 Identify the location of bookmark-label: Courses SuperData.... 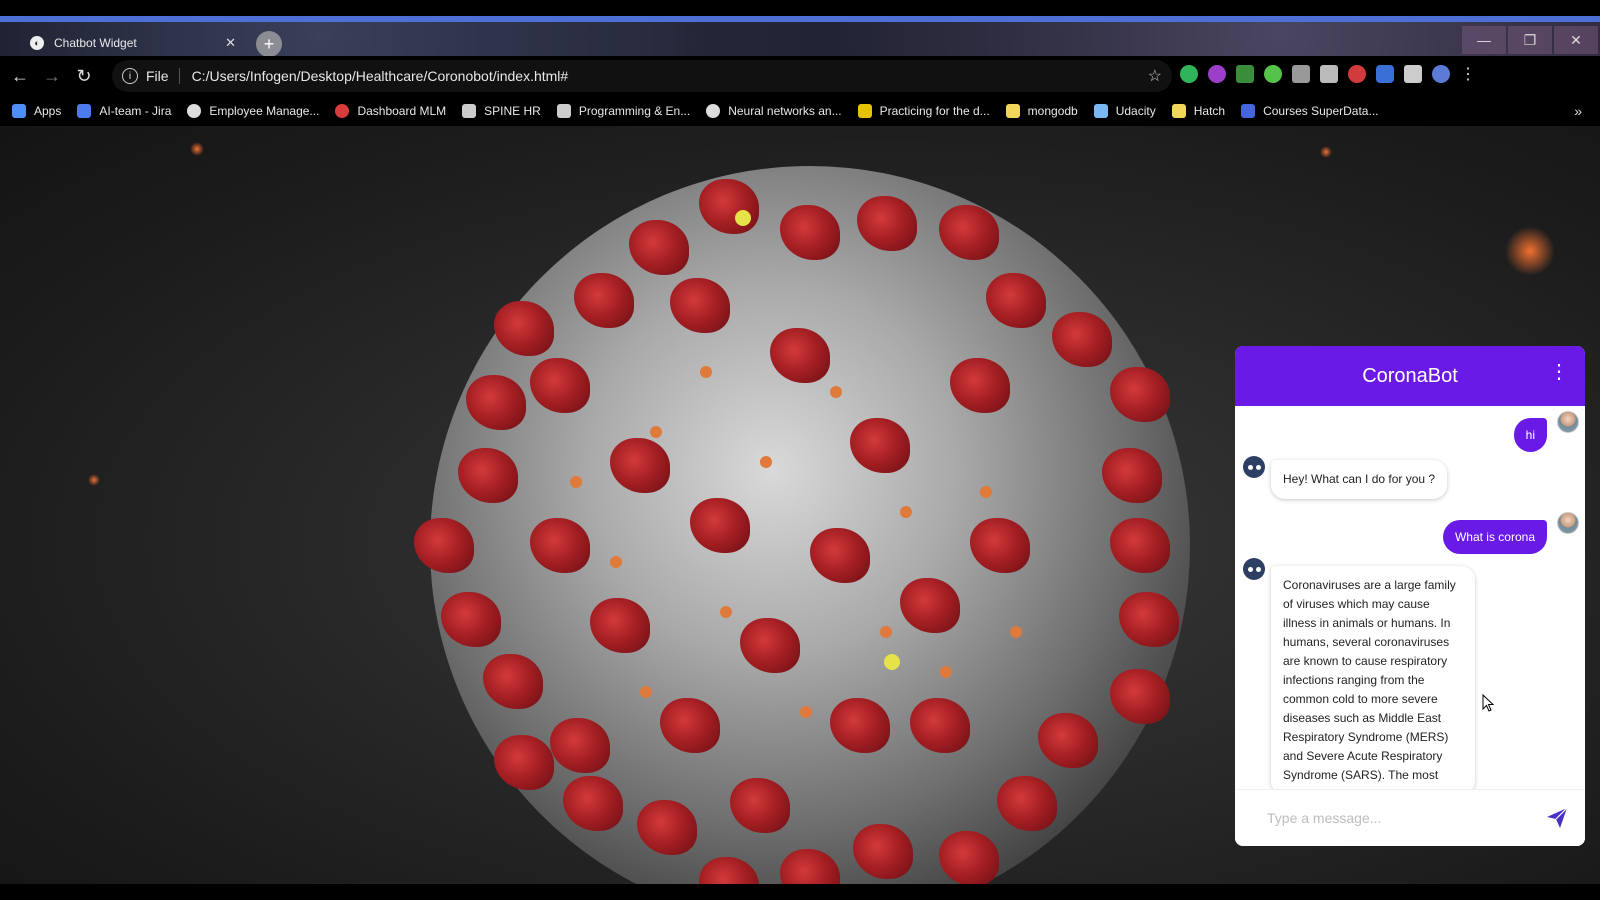
(1321, 111).